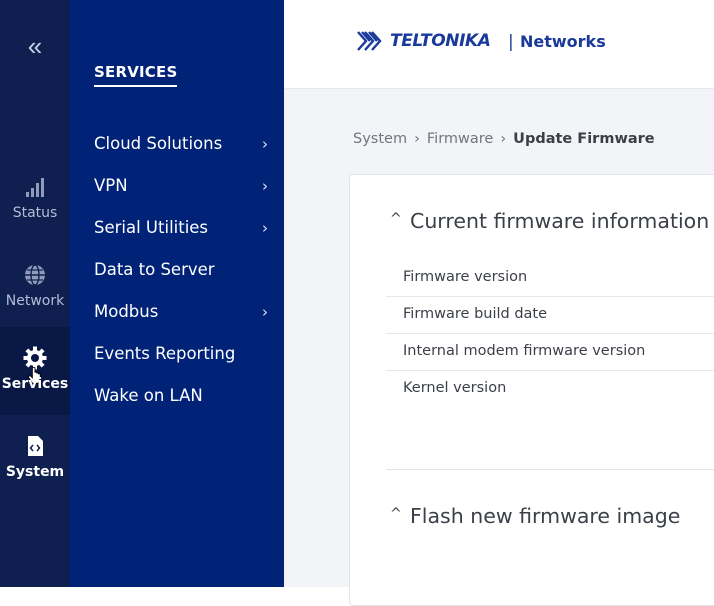 The image size is (714, 606). I want to click on info-row-label: Firmware version, so click(465, 277).